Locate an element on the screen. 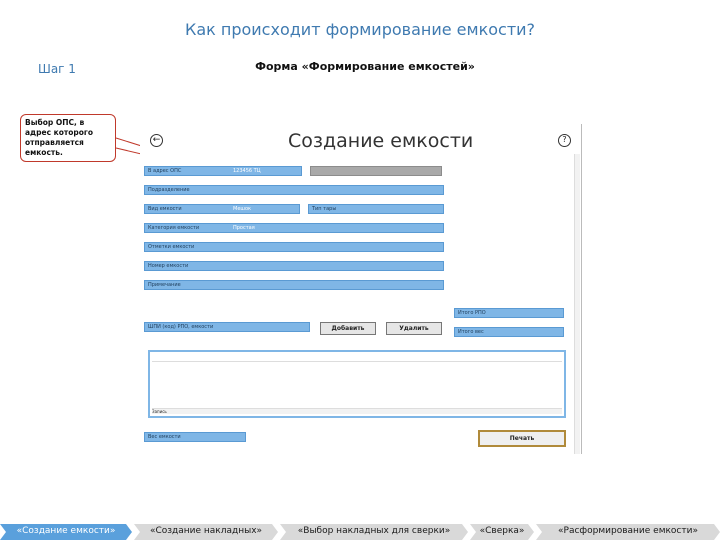  ops-address-field: В адрес ОПС 123456 ТЦ is located at coordinates (223, 171).